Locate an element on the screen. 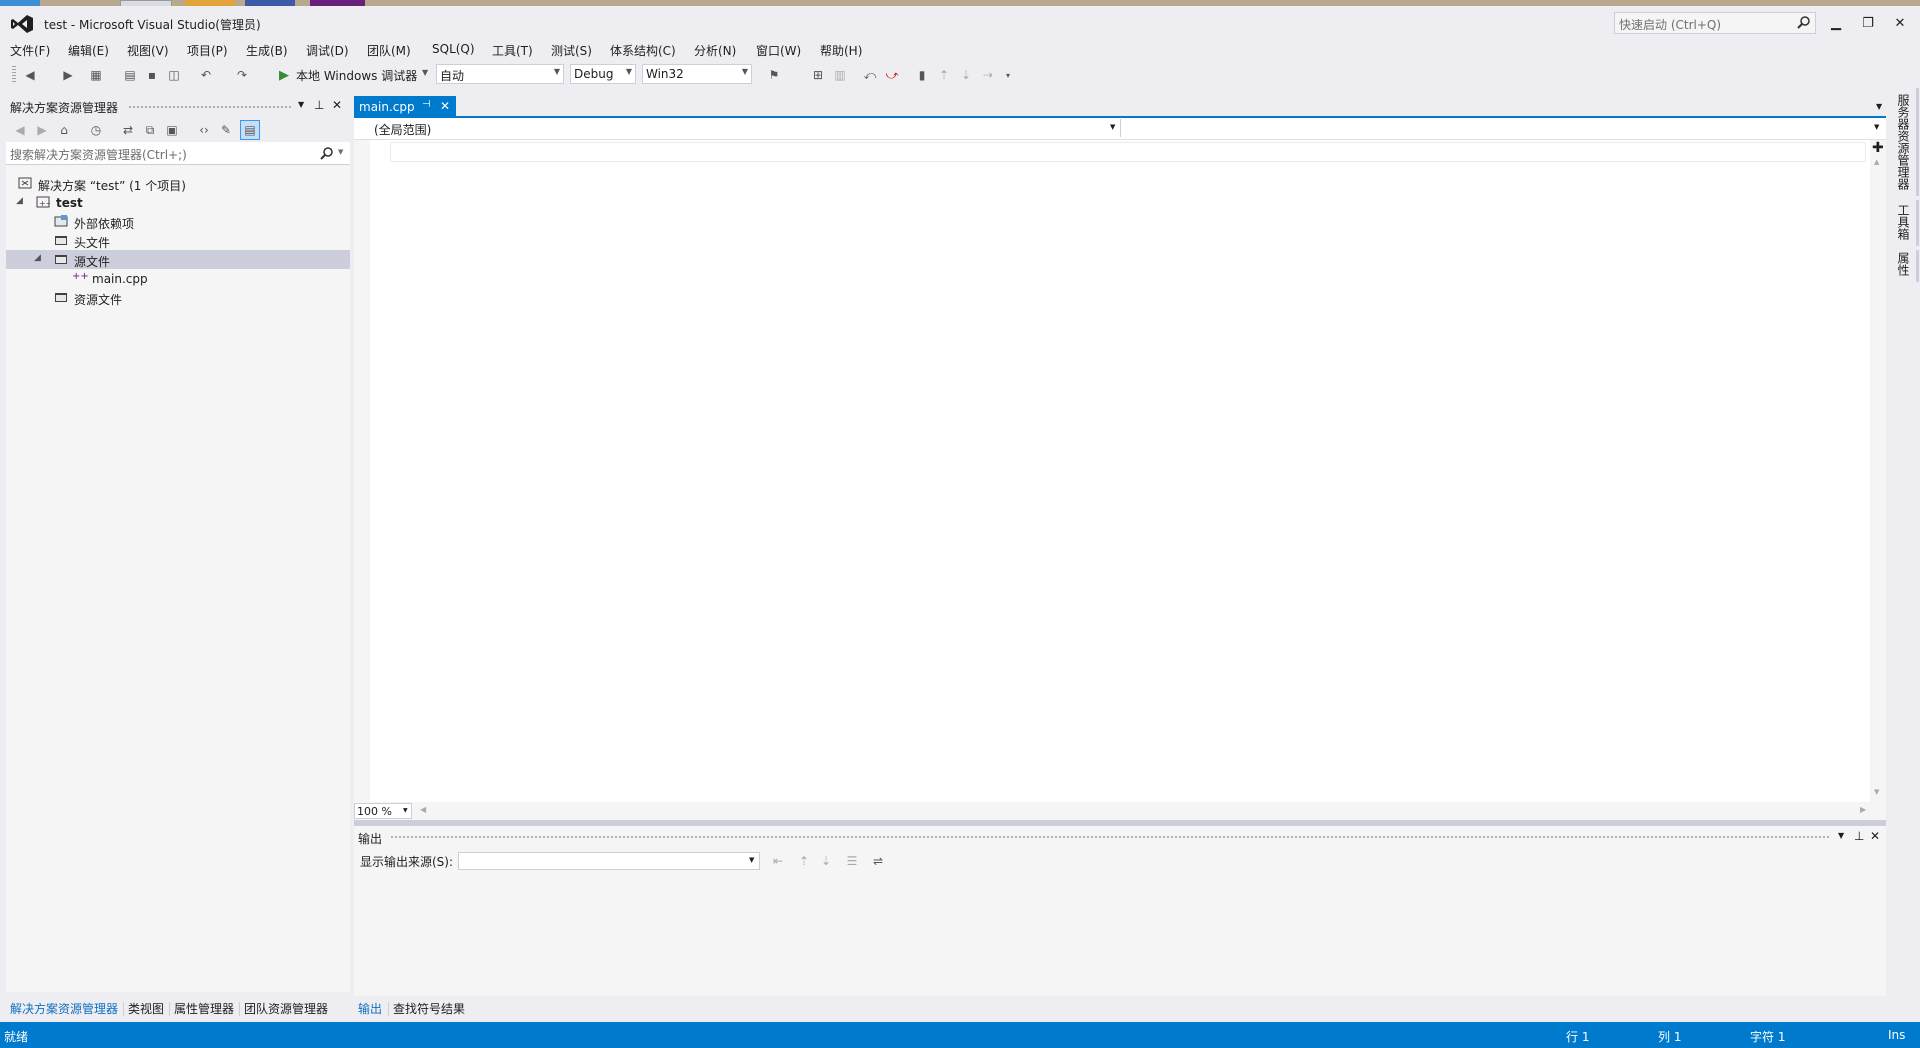  menu-test: 测试(S) is located at coordinates (571, 50).